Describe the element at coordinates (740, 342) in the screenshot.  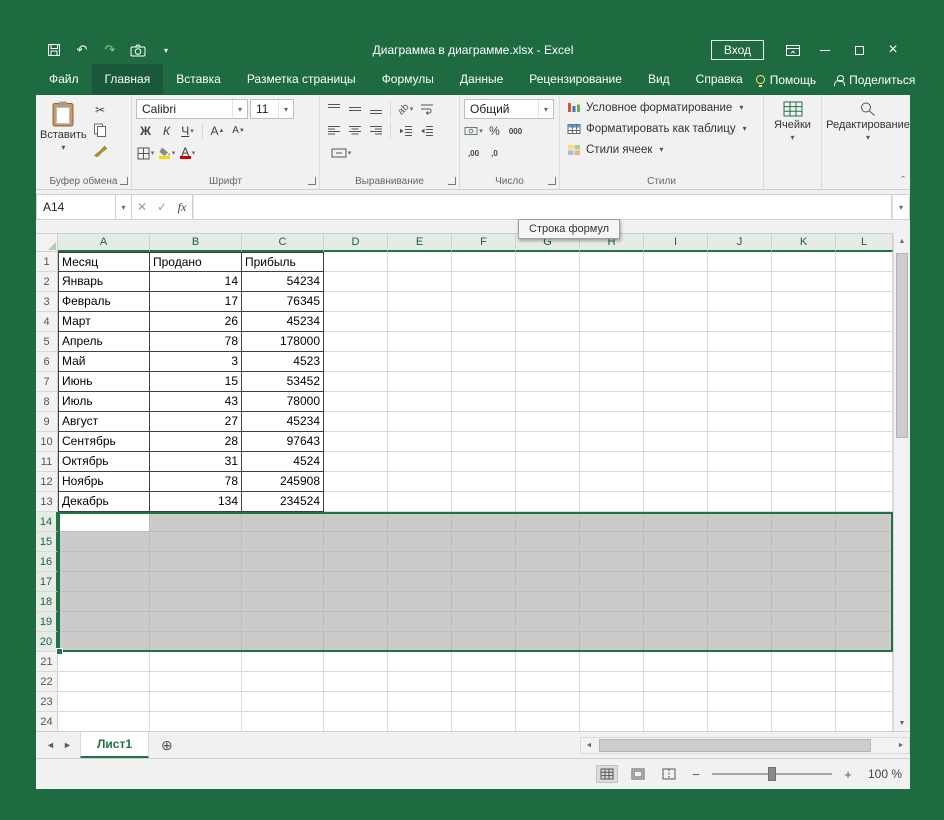
I see `cell-J5` at that location.